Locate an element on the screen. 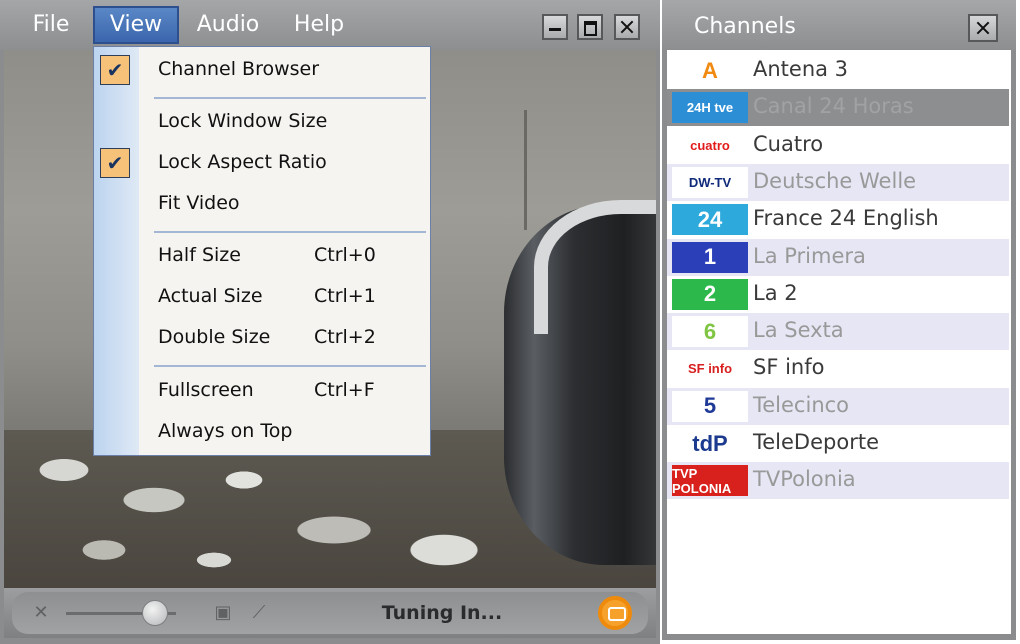 The image size is (1020, 644). menu-item-fit-video: Fit Video is located at coordinates (262, 204).